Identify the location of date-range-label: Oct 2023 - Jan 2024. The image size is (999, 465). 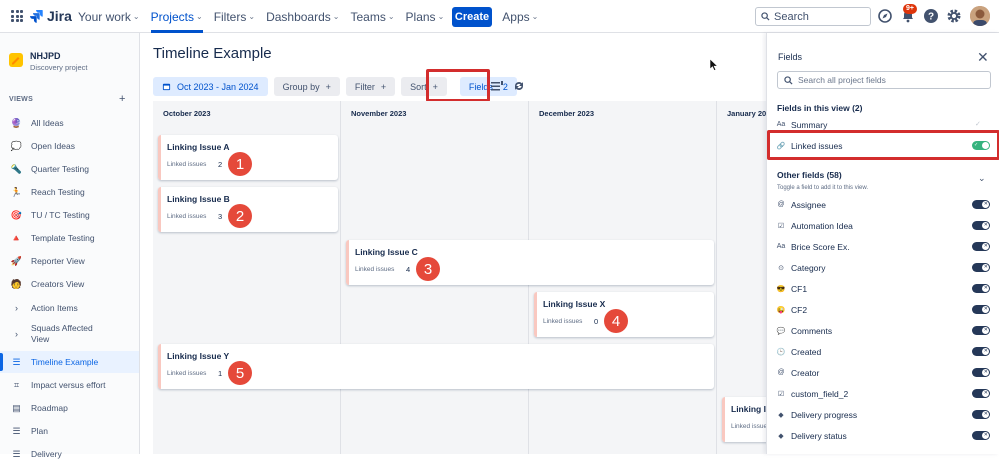
(218, 86).